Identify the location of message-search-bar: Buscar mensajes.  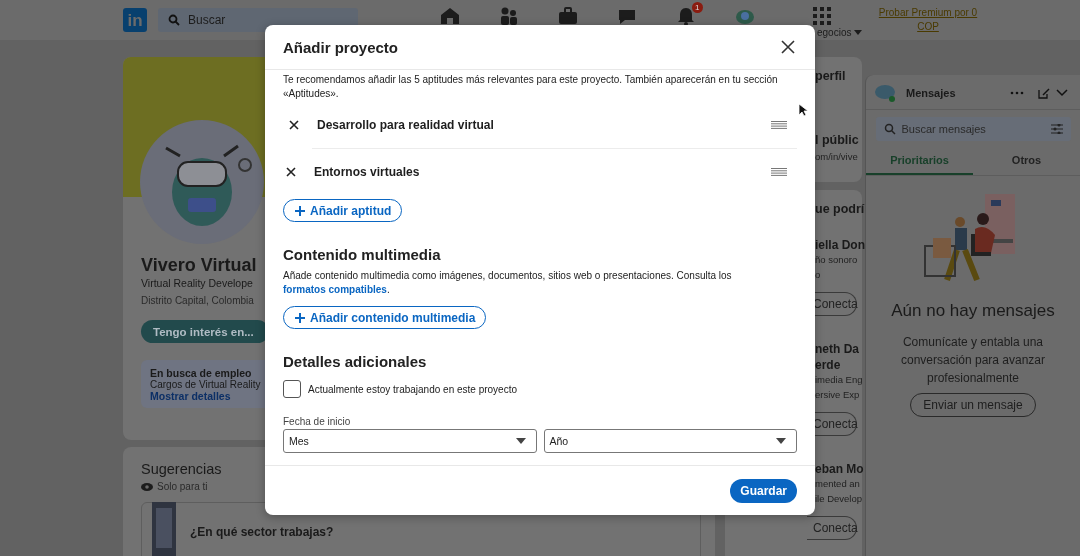
(973, 129).